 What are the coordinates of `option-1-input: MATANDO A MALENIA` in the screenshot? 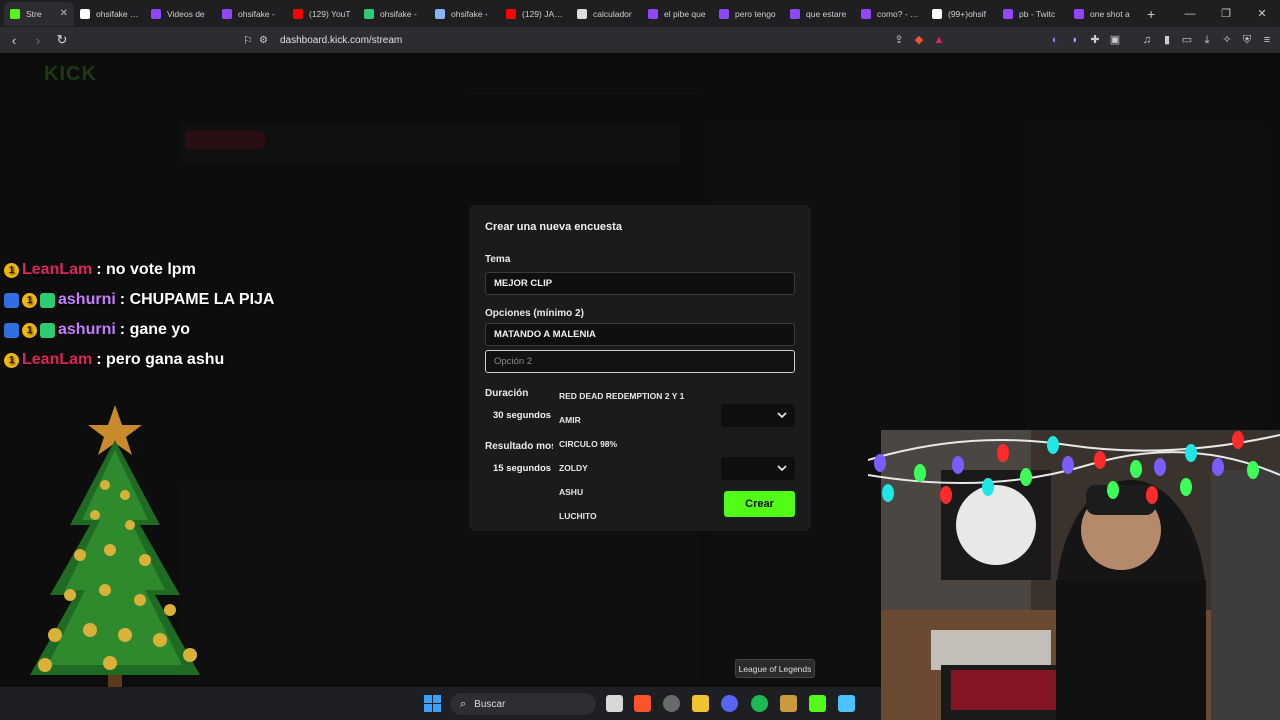 It's located at (640, 334).